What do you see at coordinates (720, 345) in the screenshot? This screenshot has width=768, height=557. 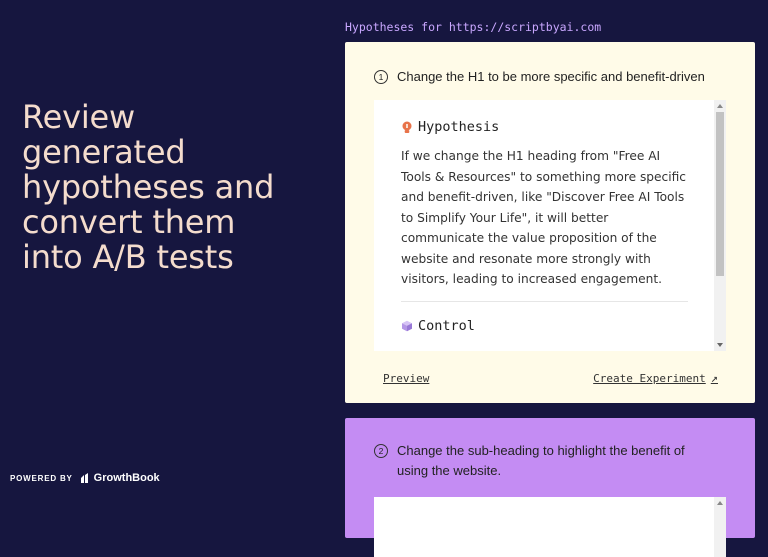 I see `scroll-down-arrow-icon` at bounding box center [720, 345].